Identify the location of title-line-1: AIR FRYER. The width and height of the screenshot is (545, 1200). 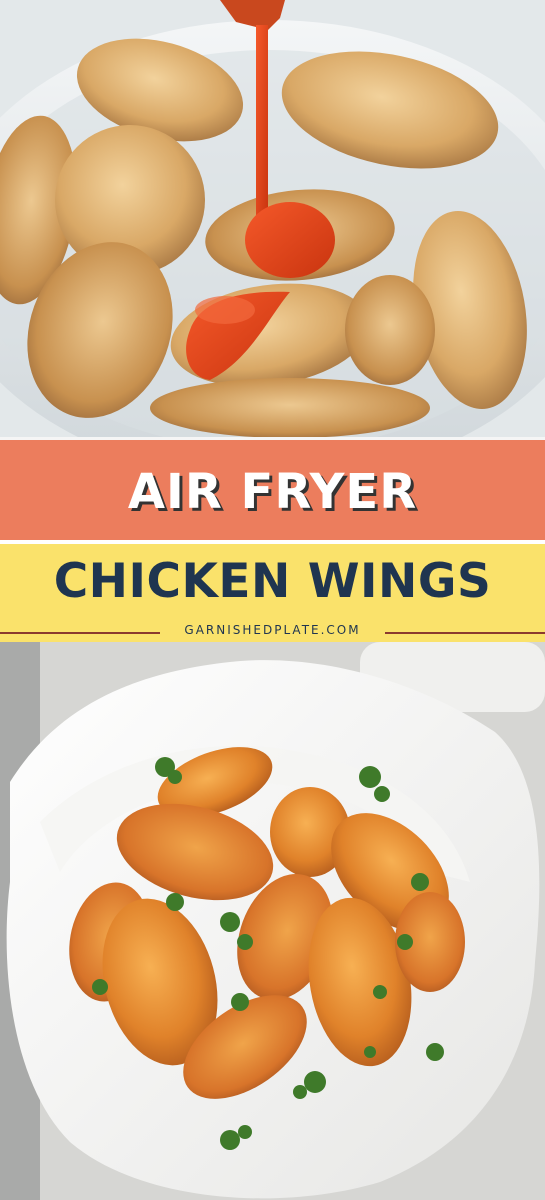
(272, 491).